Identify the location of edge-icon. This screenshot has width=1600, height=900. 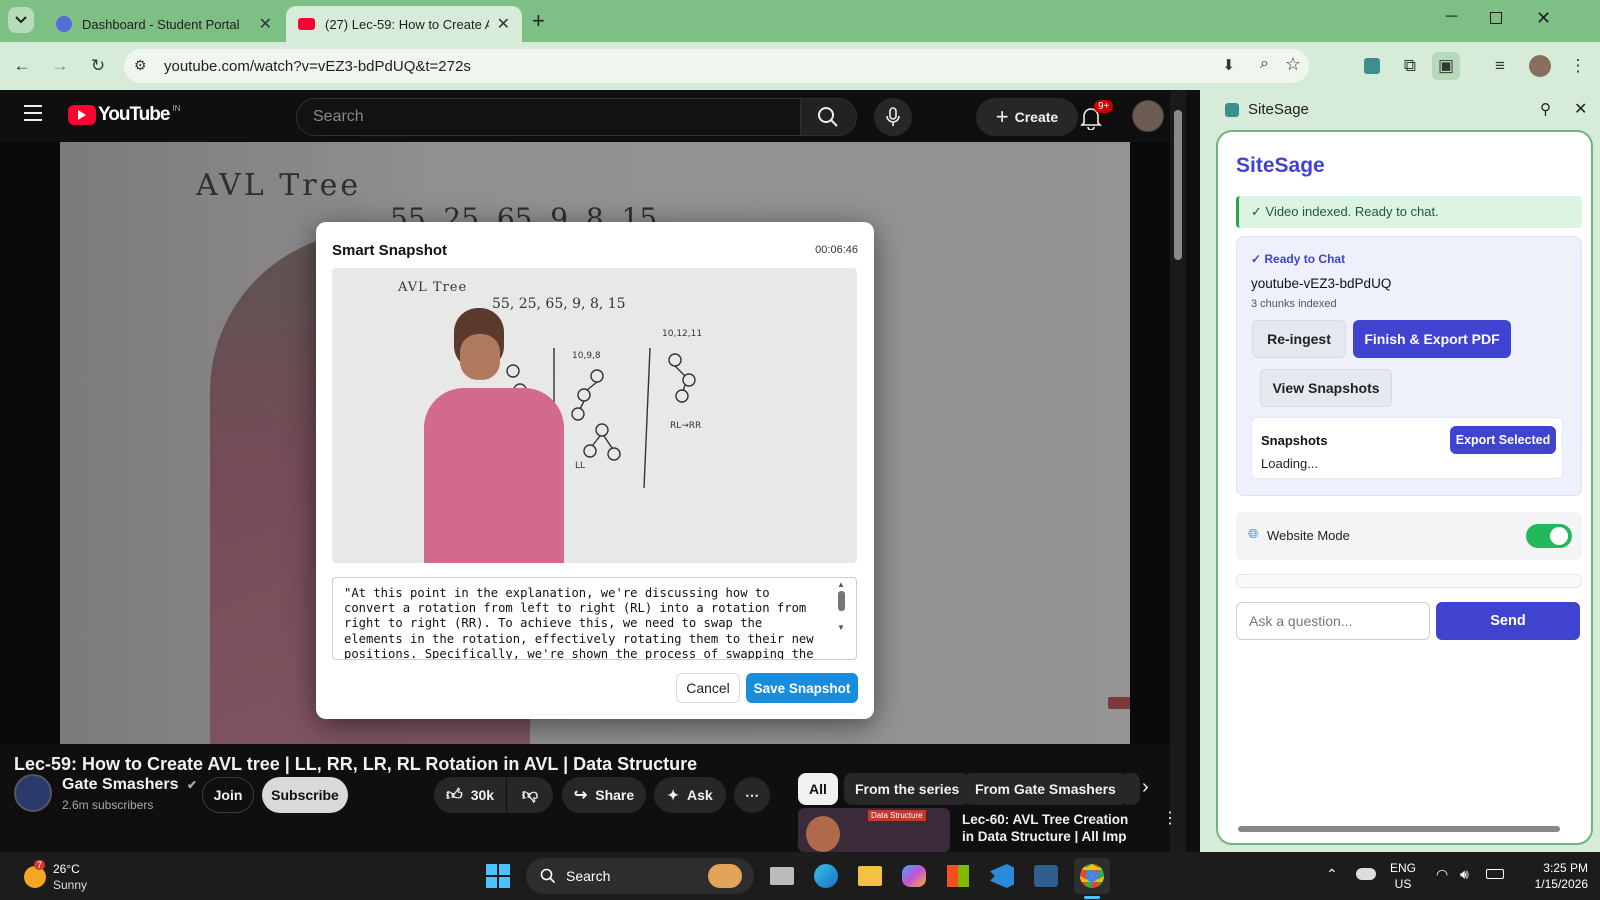
(826, 876).